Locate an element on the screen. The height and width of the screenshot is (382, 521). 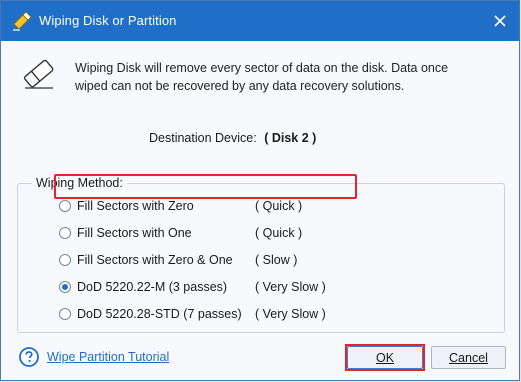
selected-option-highlight is located at coordinates (205, 186).